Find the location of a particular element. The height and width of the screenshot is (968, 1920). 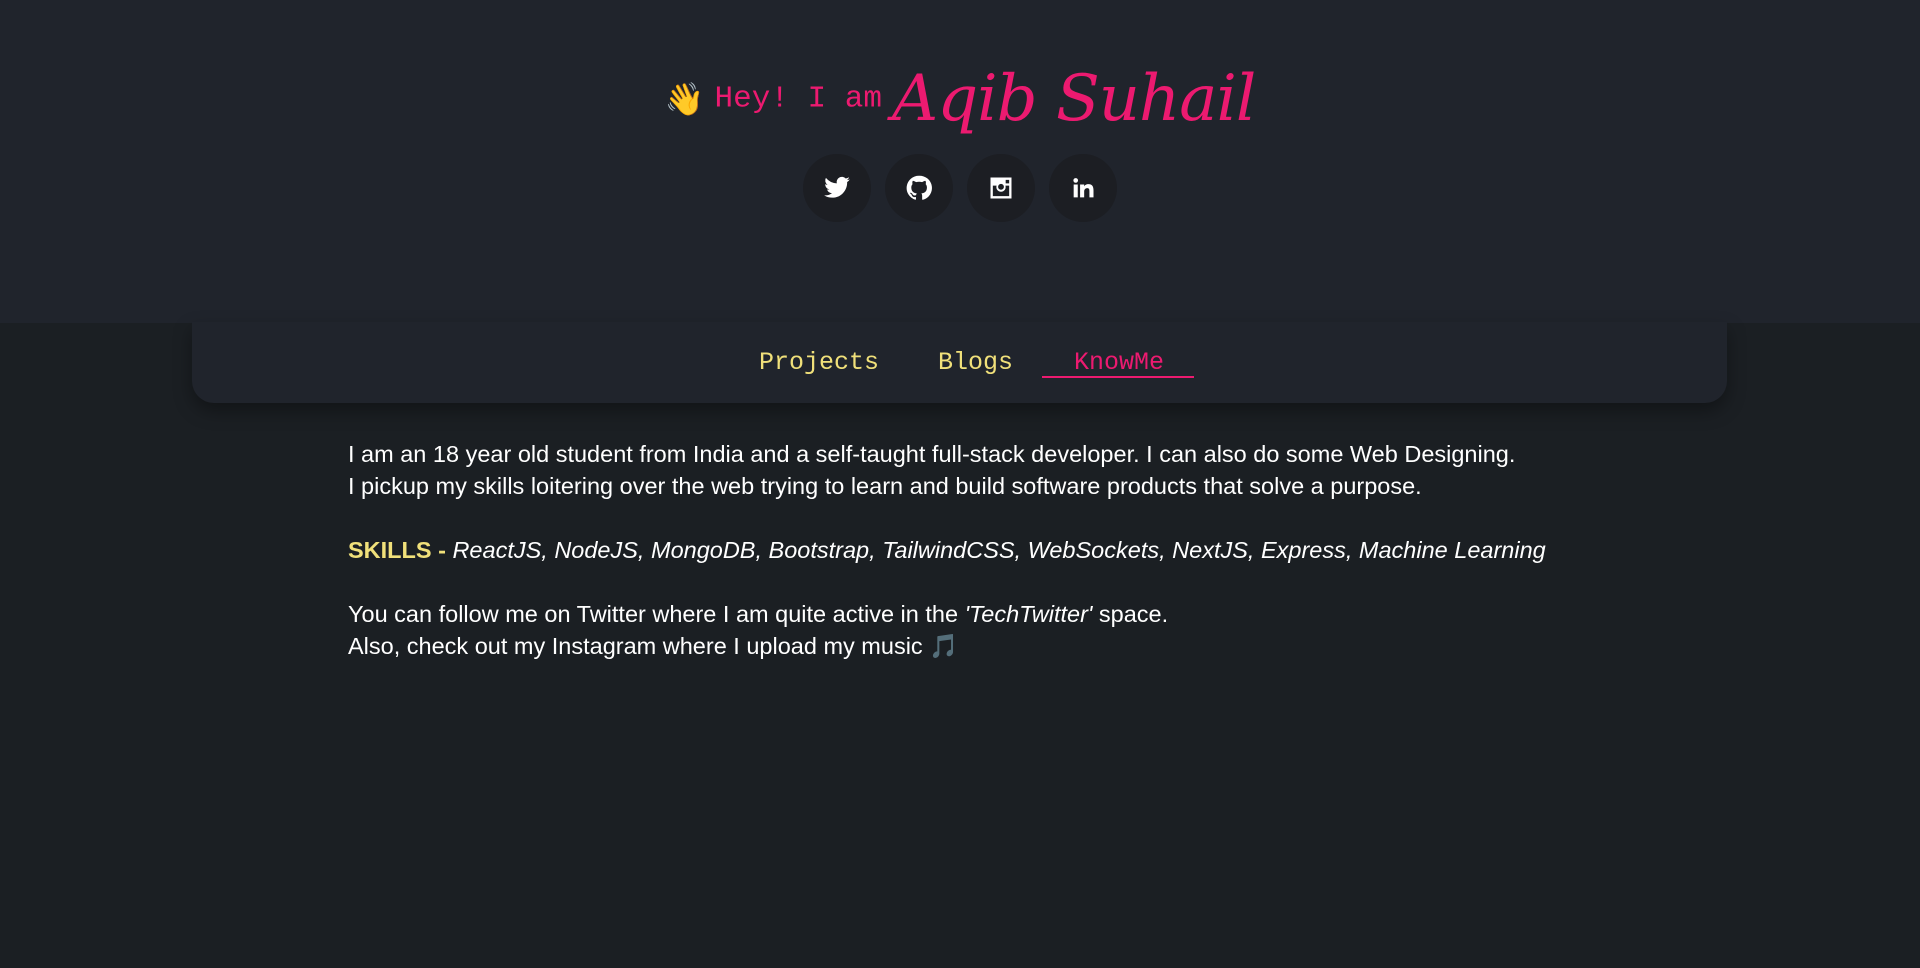

instagram-icon is located at coordinates (1001, 188).